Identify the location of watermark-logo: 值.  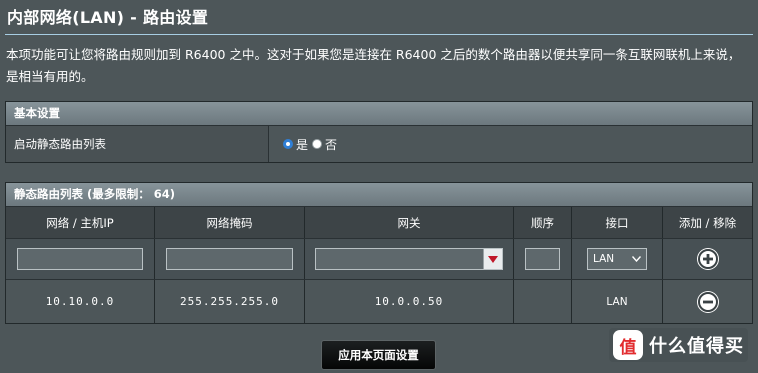
(628, 345).